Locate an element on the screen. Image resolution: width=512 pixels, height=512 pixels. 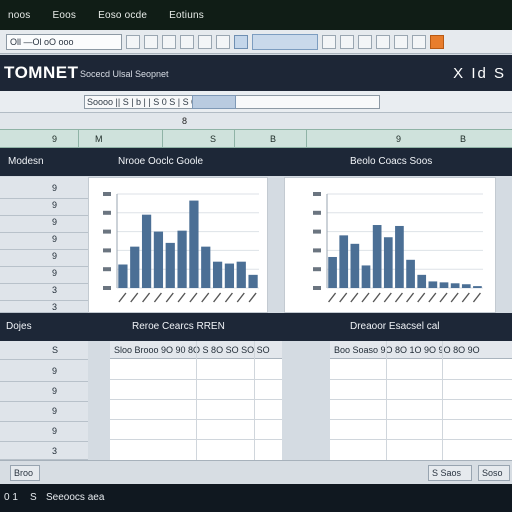
bar-chart-right is located at coordinates (390, 245).